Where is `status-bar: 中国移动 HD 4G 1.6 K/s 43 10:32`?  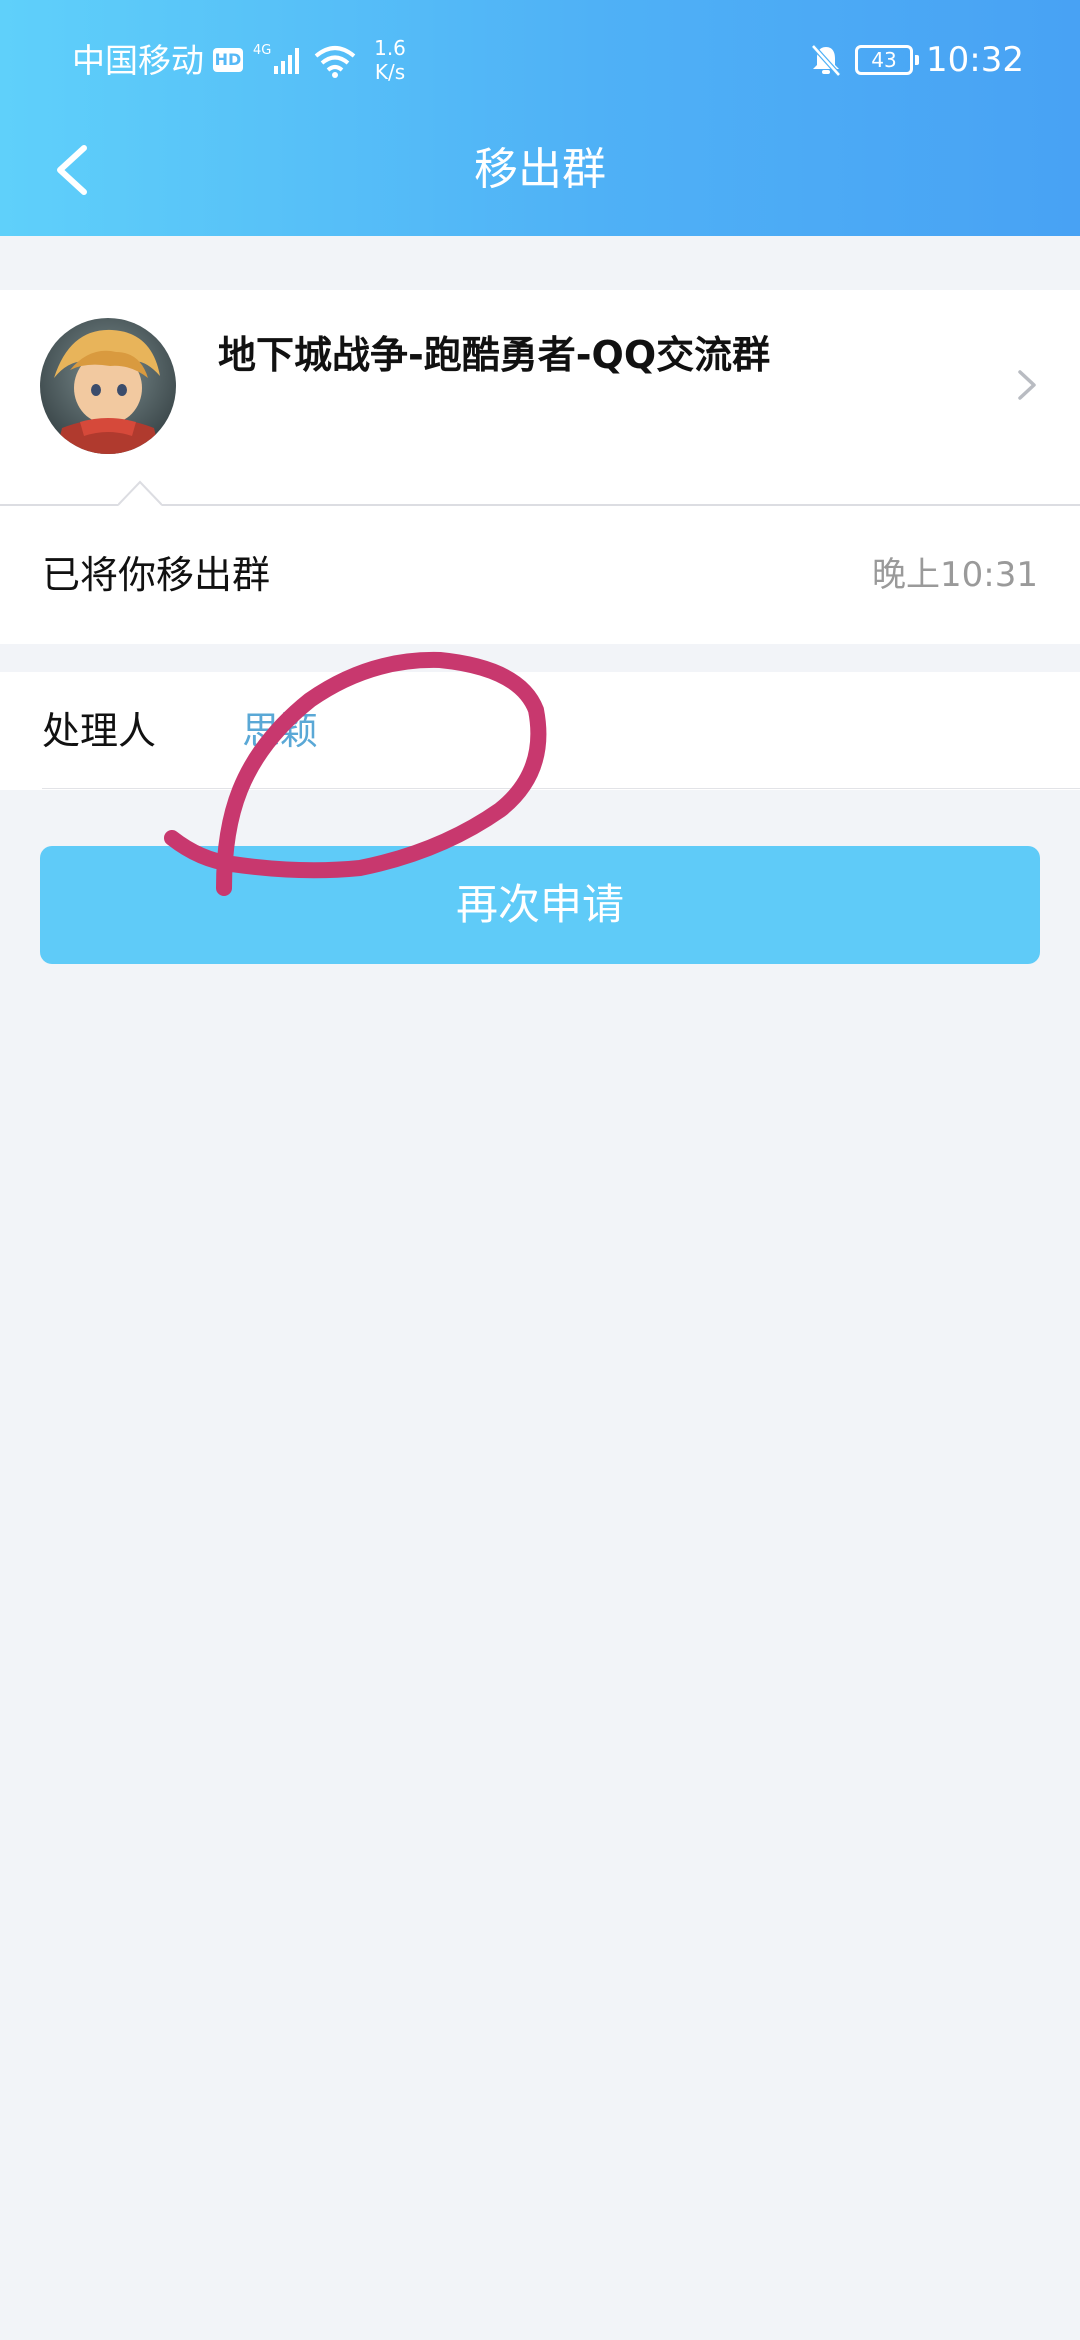 status-bar: 中国移动 HD 4G 1.6 K/s 43 10:32 is located at coordinates (540, 62).